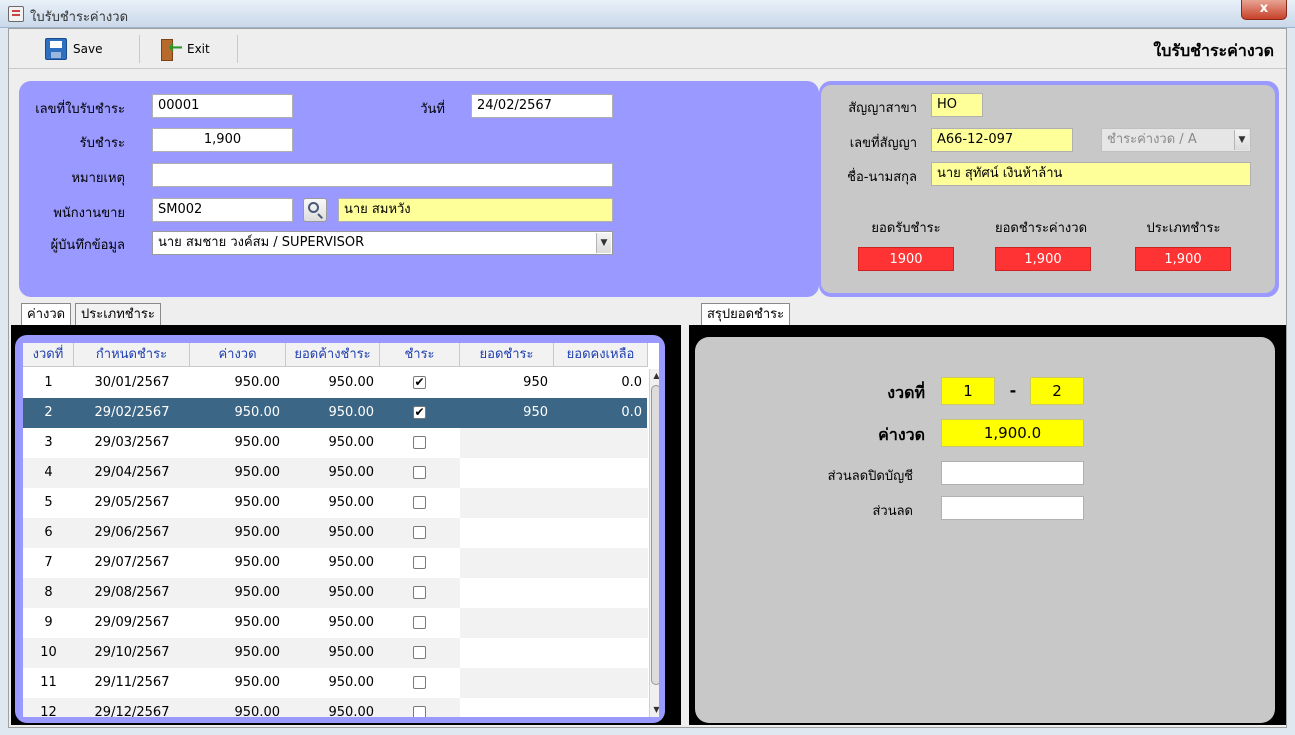  I want to click on period-label: งวดที่, so click(906, 392).